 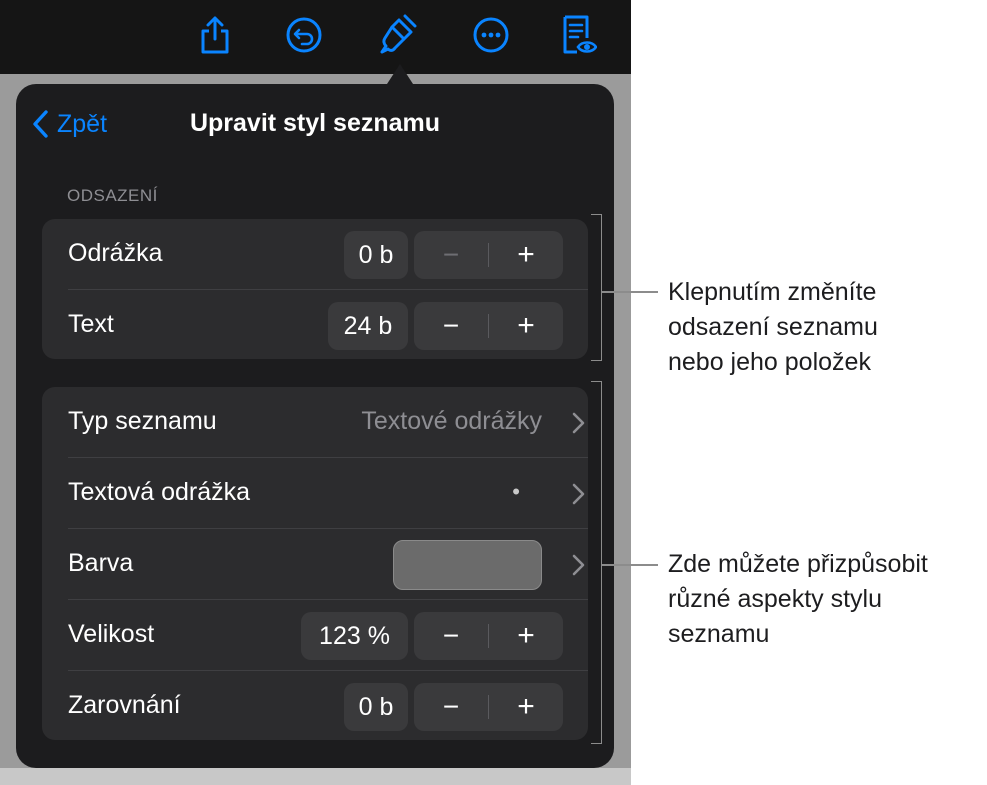 I want to click on size-row: Velikost 123 % − +, so click(x=328, y=635).